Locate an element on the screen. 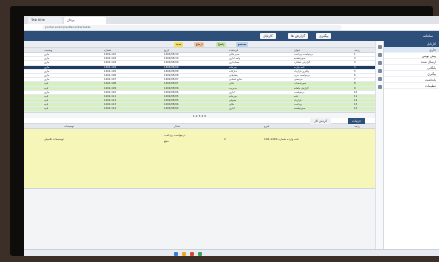 This screenshot has width=439, height=262. browser-tab-strip: Tab title پرتال is located at coordinates (231, 20).